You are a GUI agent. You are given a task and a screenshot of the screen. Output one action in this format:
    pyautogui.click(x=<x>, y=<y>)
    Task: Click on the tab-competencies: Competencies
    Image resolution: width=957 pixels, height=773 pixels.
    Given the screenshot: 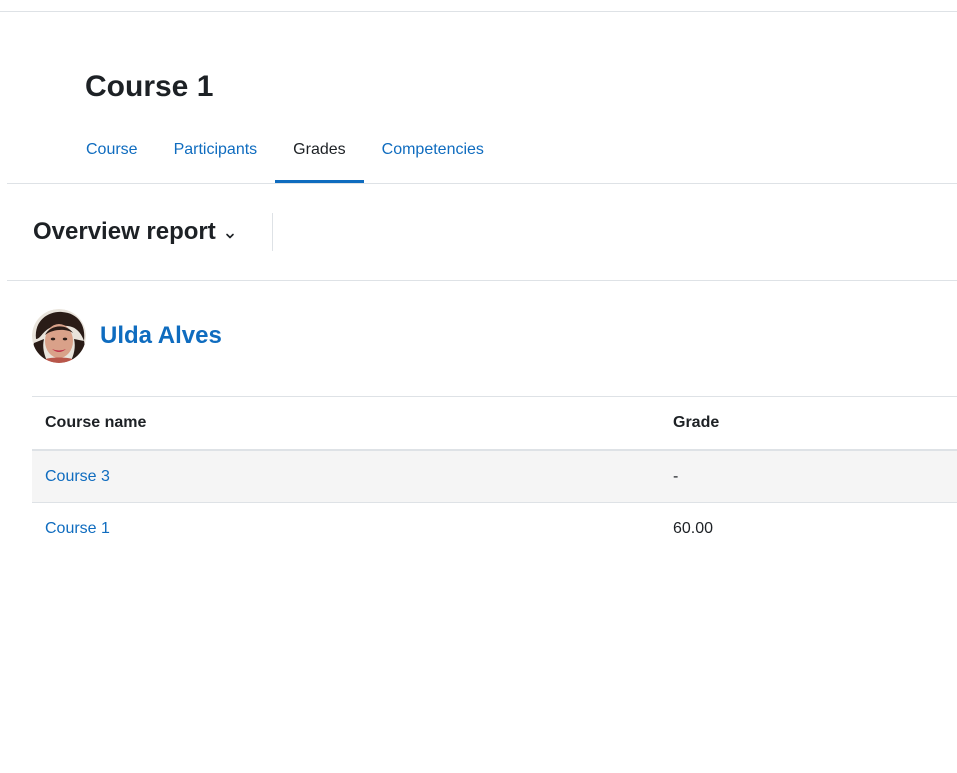 What is the action you would take?
    pyautogui.click(x=433, y=157)
    